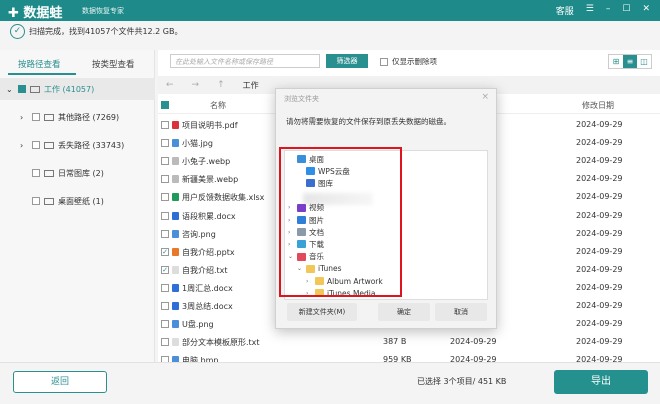 The height and width of the screenshot is (404, 660). I want to click on tab-by-path: 按路径查看, so click(39, 64).